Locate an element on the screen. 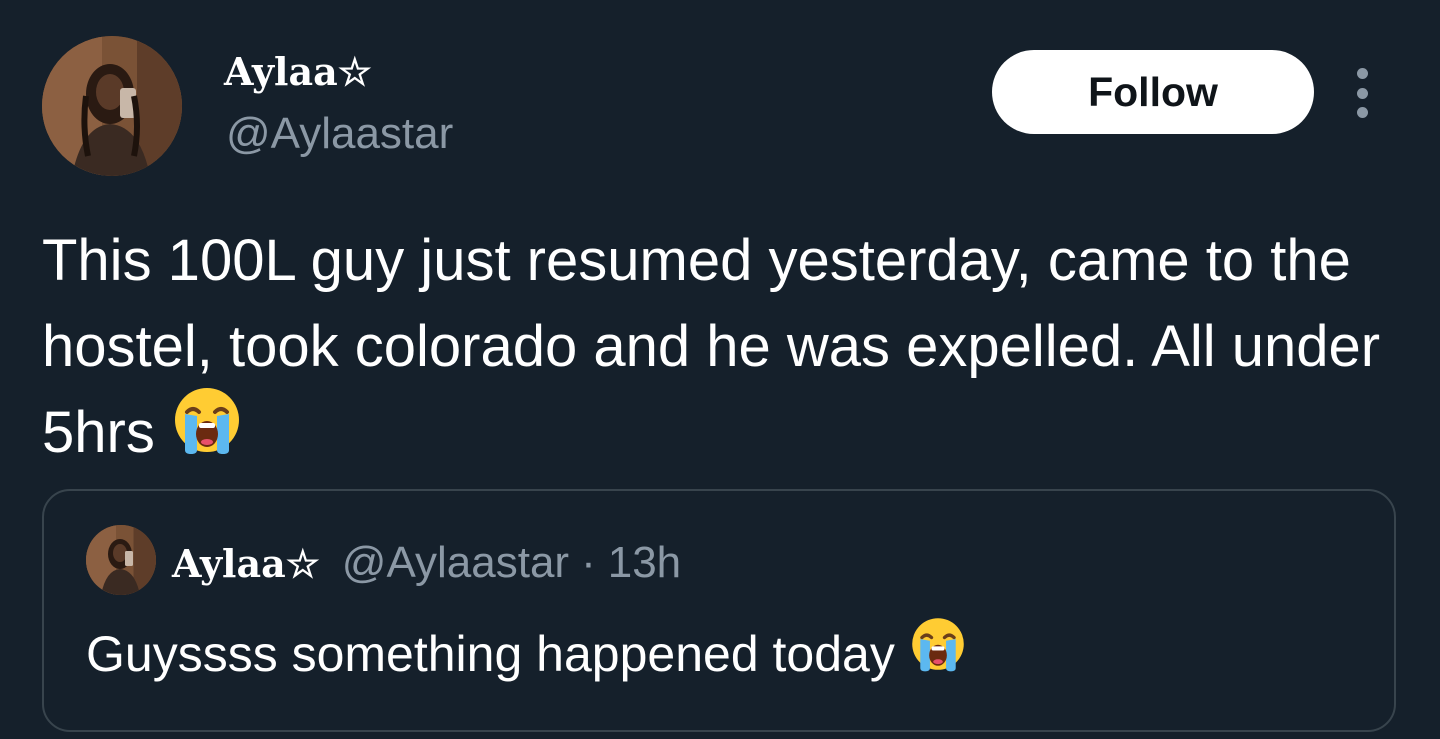  quoted-tweet-header: Aylaa☆ @Aylaastar · 13h is located at coordinates (426, 563).